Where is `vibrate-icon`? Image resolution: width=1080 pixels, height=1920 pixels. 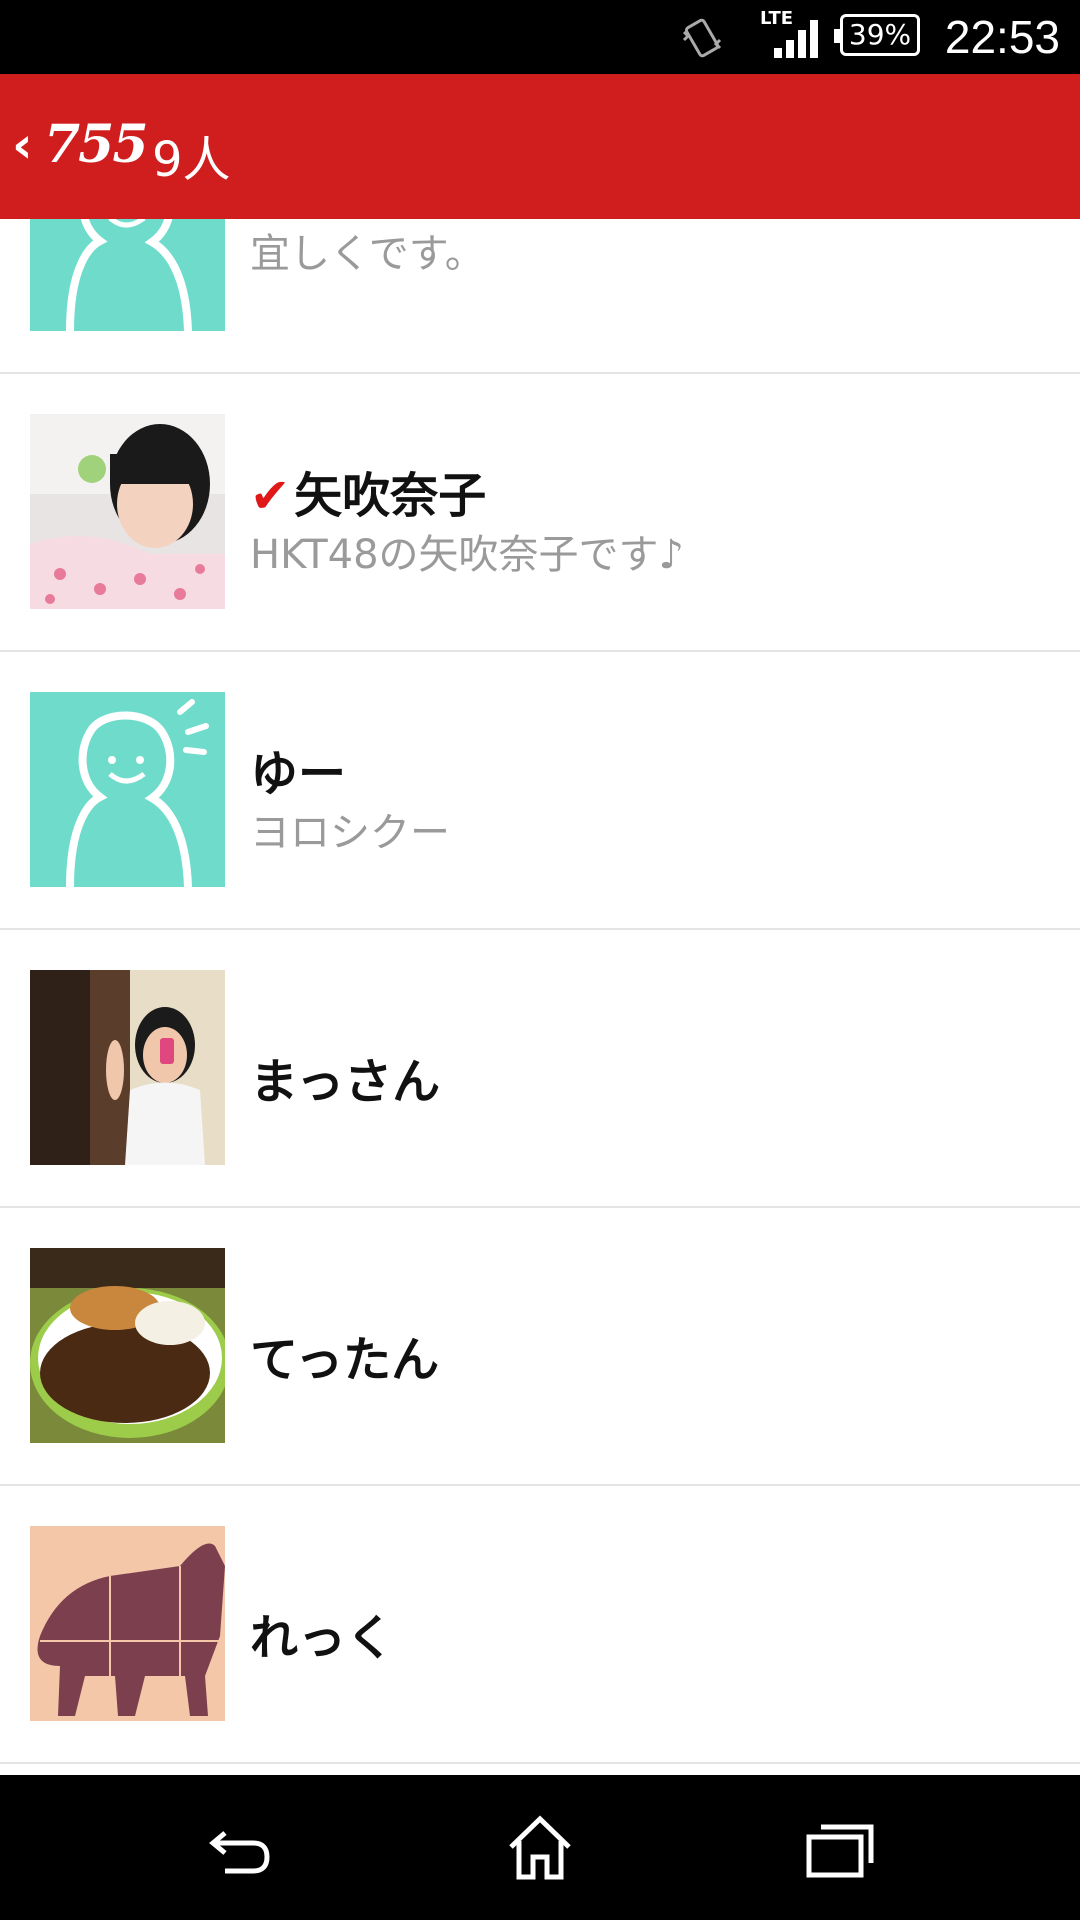 vibrate-icon is located at coordinates (702, 38).